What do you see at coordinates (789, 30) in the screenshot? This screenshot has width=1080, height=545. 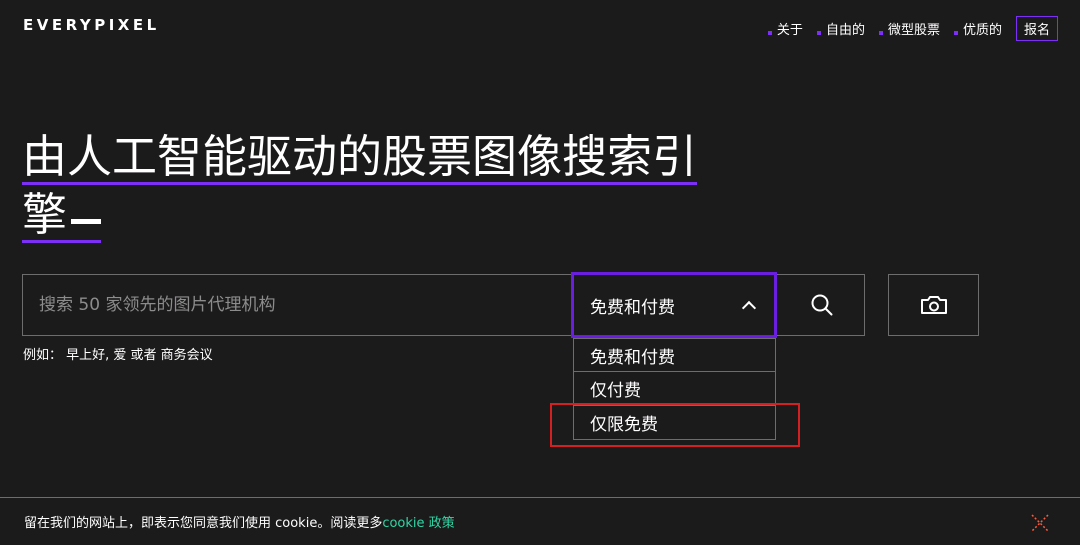 I see `nav-item-label: 关于` at bounding box center [789, 30].